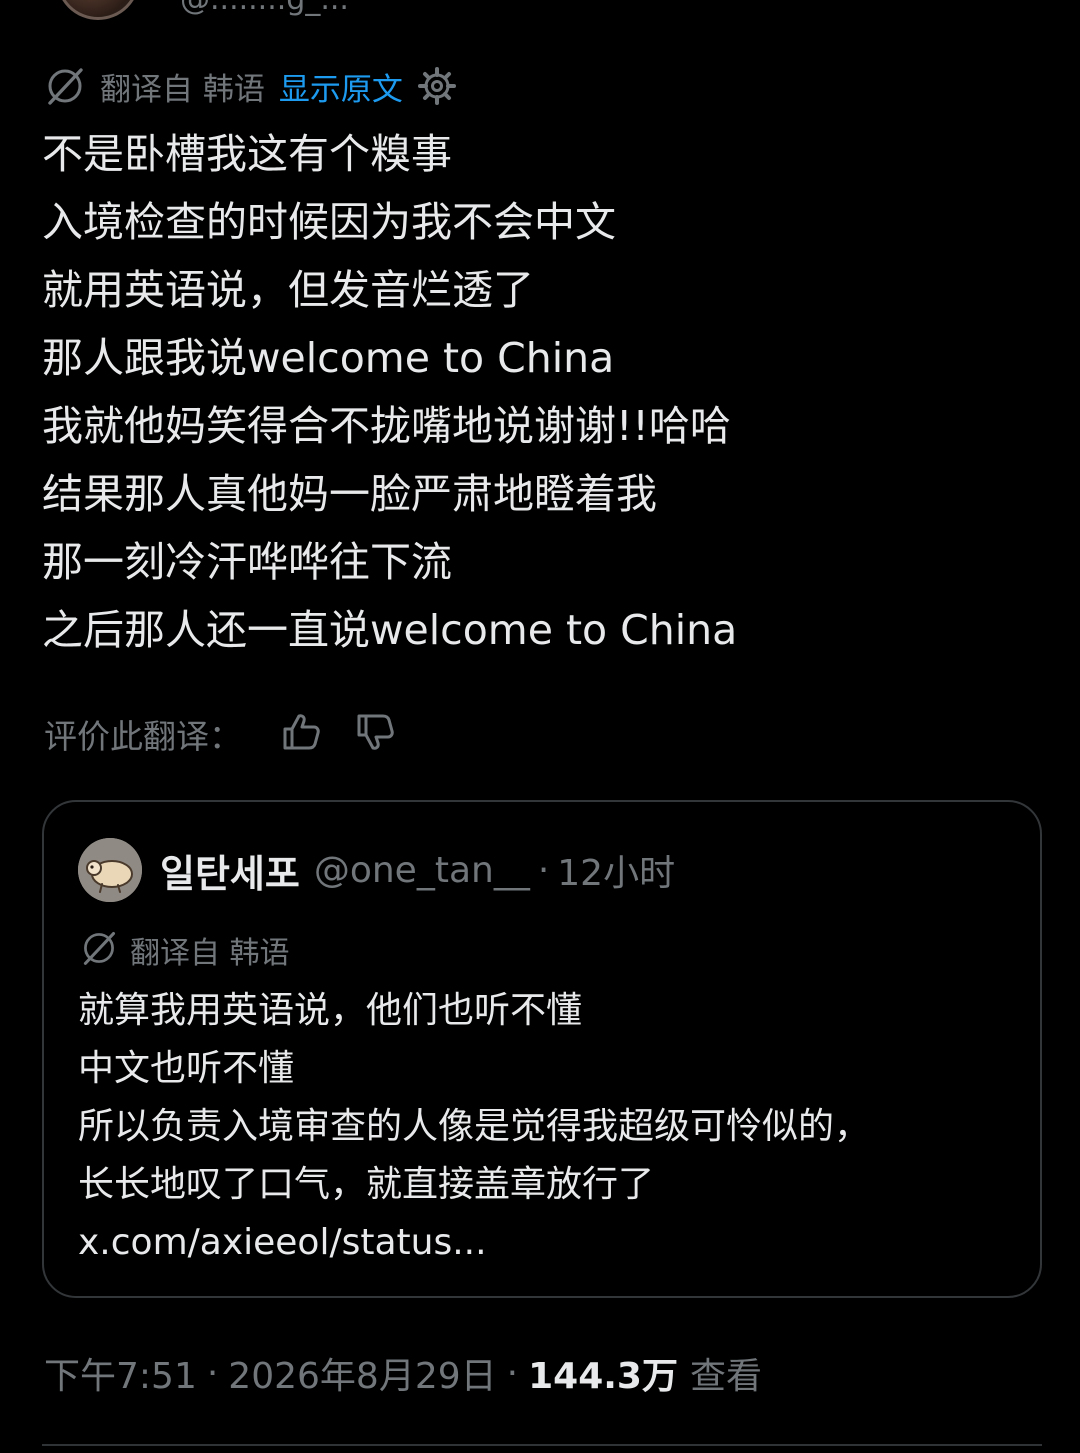 This screenshot has width=1080, height=1453. I want to click on quoted-translation-bar: 翻译自 韩语, so click(185, 950).